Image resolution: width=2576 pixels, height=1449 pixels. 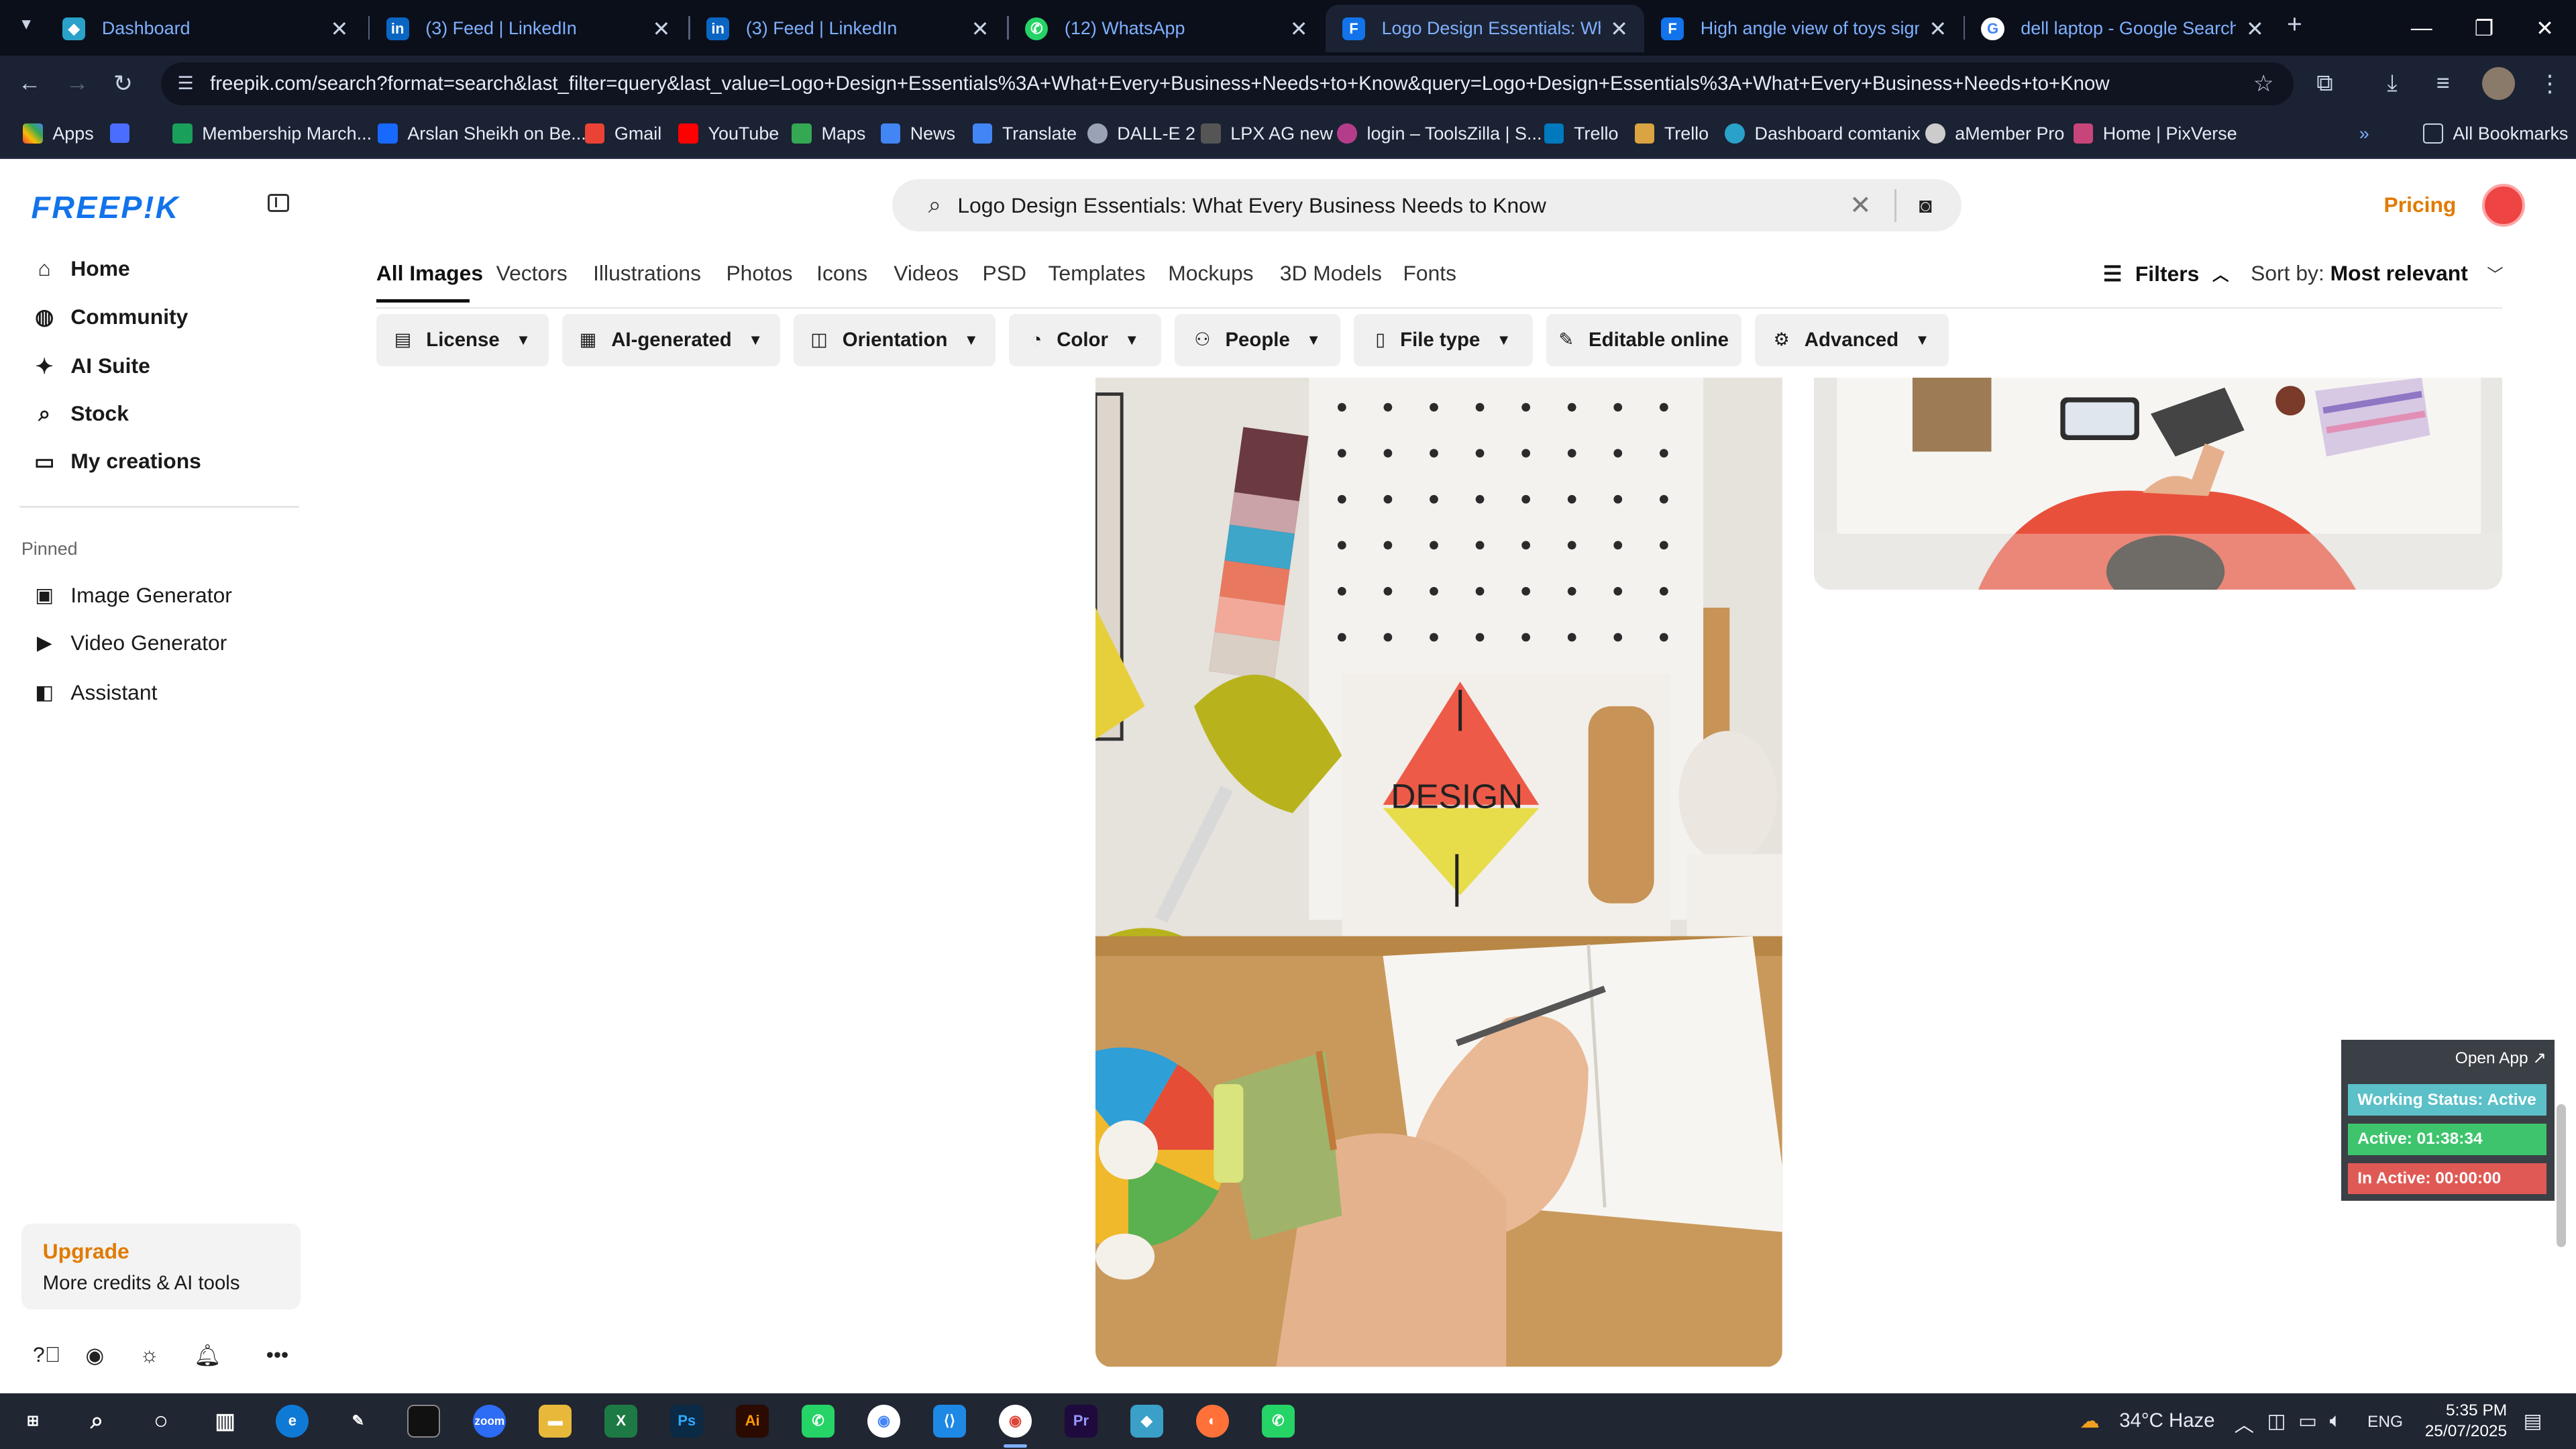 What do you see at coordinates (647, 273) in the screenshot?
I see `tab-illustrations: Illustrations` at bounding box center [647, 273].